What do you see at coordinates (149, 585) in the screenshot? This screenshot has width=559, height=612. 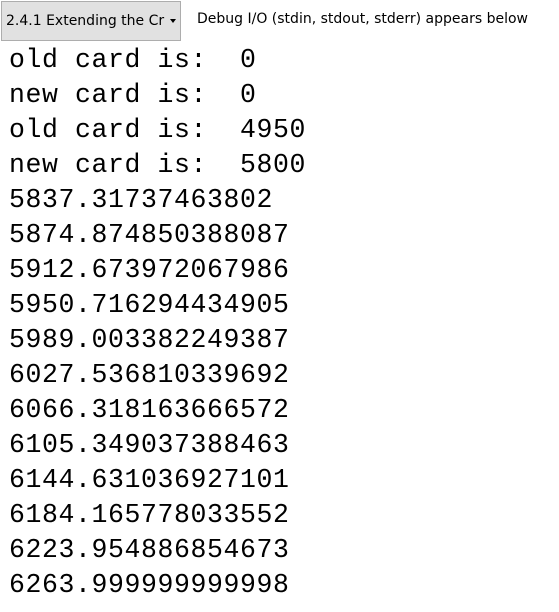 I see `output-line: 6263.999999999998` at bounding box center [149, 585].